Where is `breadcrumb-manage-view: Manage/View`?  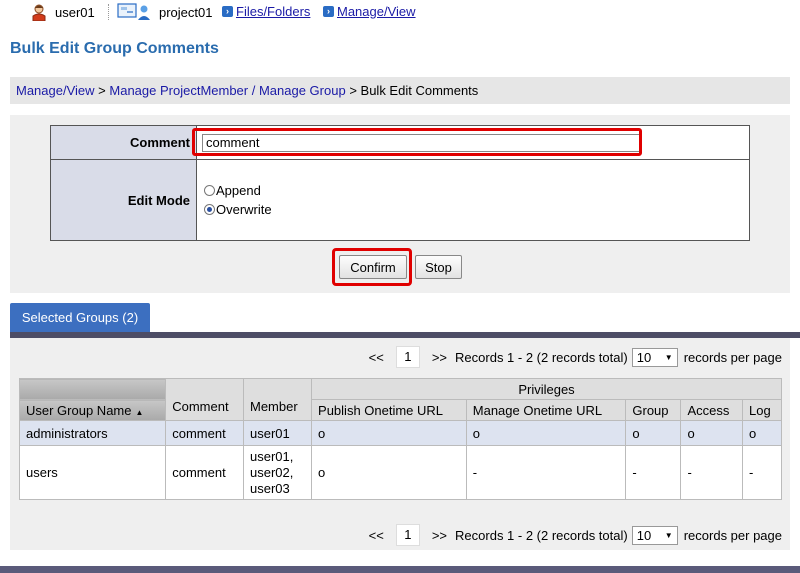
breadcrumb-manage-view: Manage/View is located at coordinates (55, 90).